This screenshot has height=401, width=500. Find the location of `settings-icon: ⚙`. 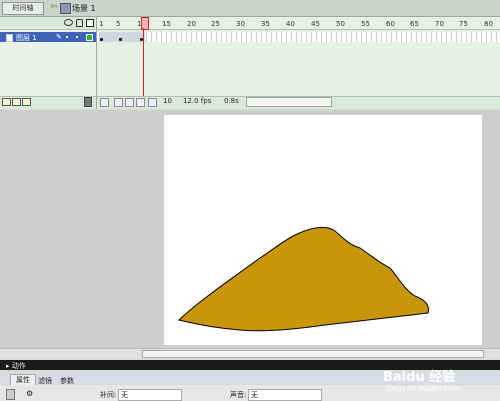

settings-icon: ⚙ is located at coordinates (30, 393).